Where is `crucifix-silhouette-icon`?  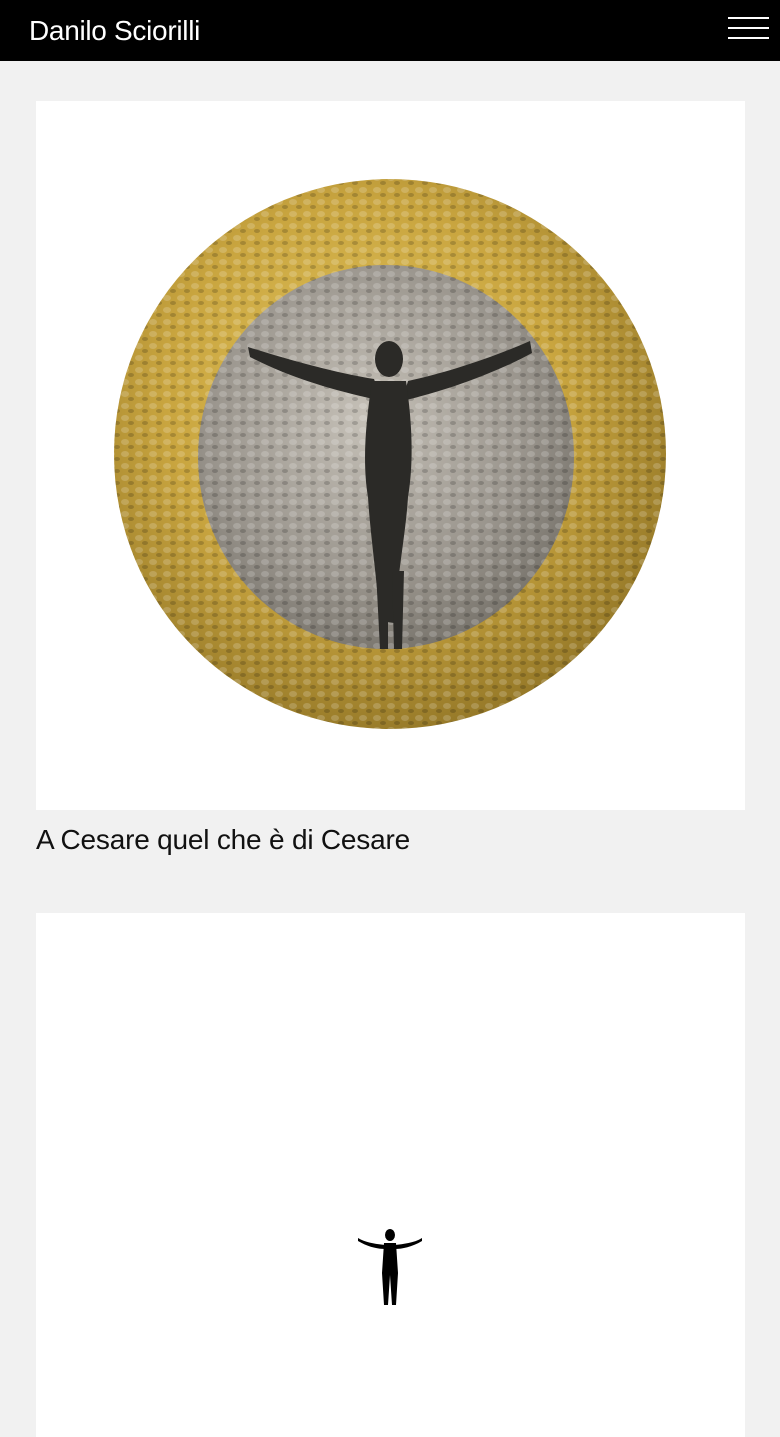 crucifix-silhouette-icon is located at coordinates (390, 1267).